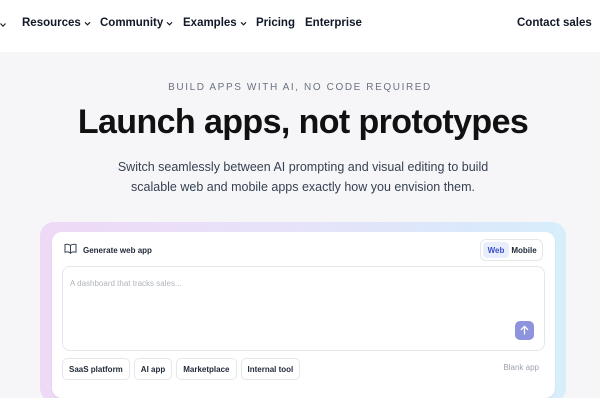  I want to click on nav-item-enterprise: Enterprise, so click(333, 23).